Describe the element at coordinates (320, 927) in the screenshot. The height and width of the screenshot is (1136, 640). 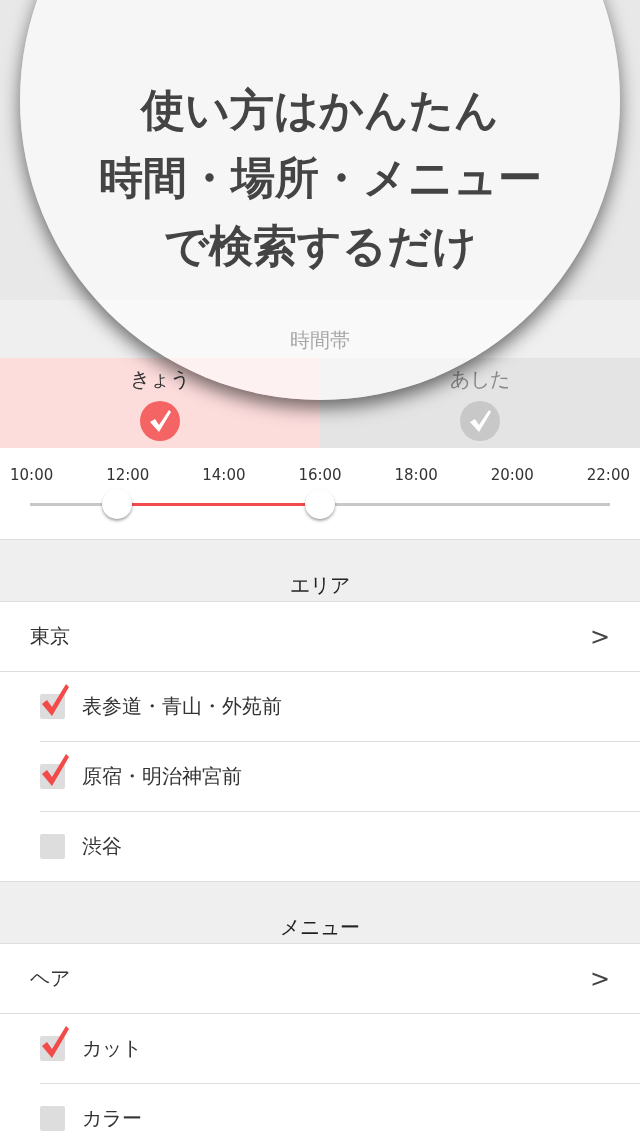
I see `section-title: メニュー` at that location.